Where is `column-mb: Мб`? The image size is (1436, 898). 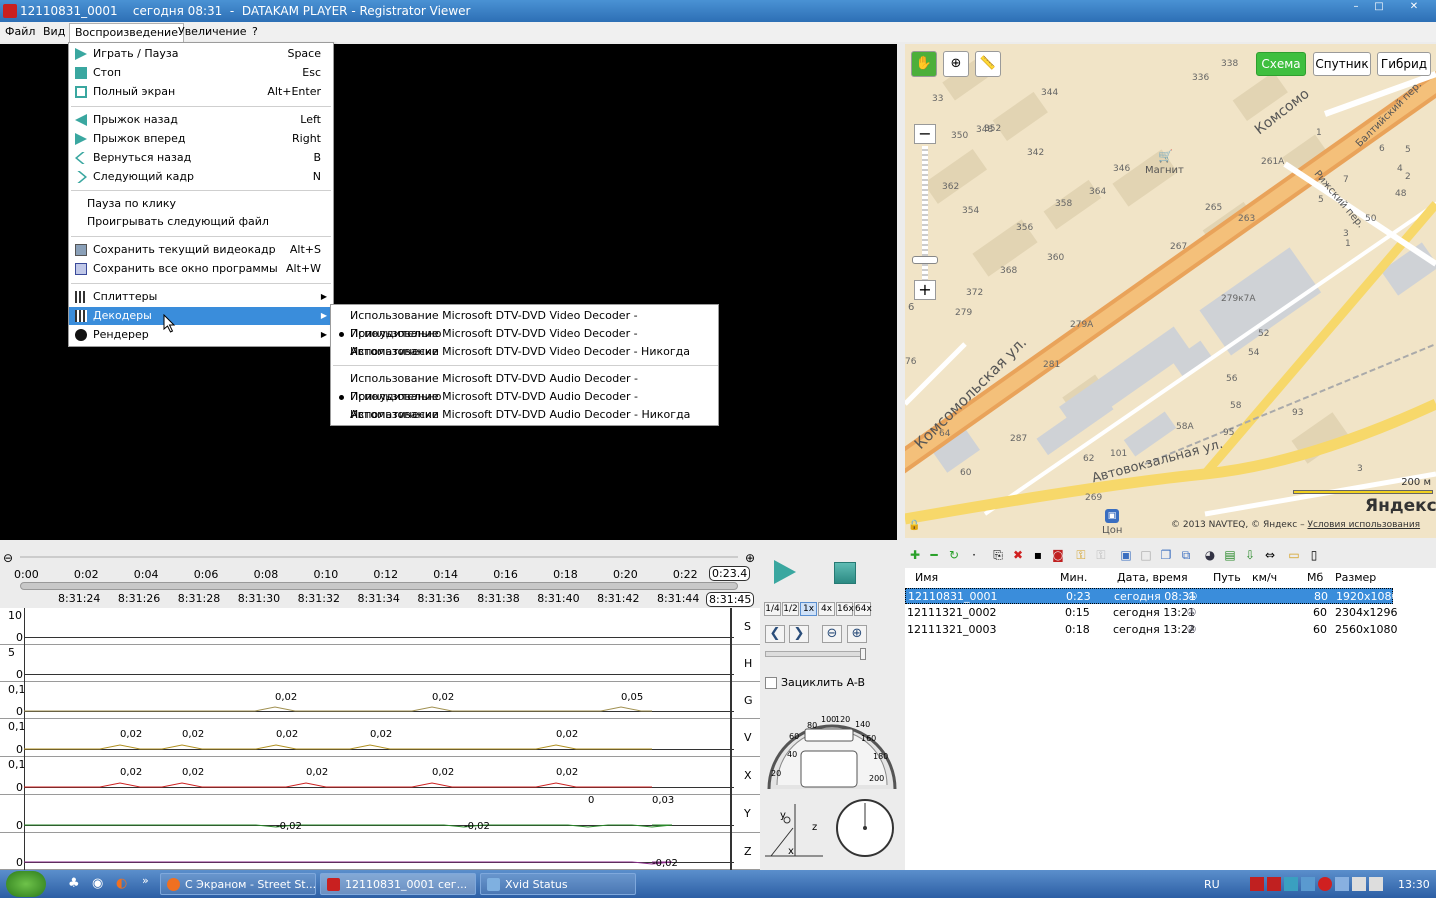 column-mb: Мб is located at coordinates (1315, 577).